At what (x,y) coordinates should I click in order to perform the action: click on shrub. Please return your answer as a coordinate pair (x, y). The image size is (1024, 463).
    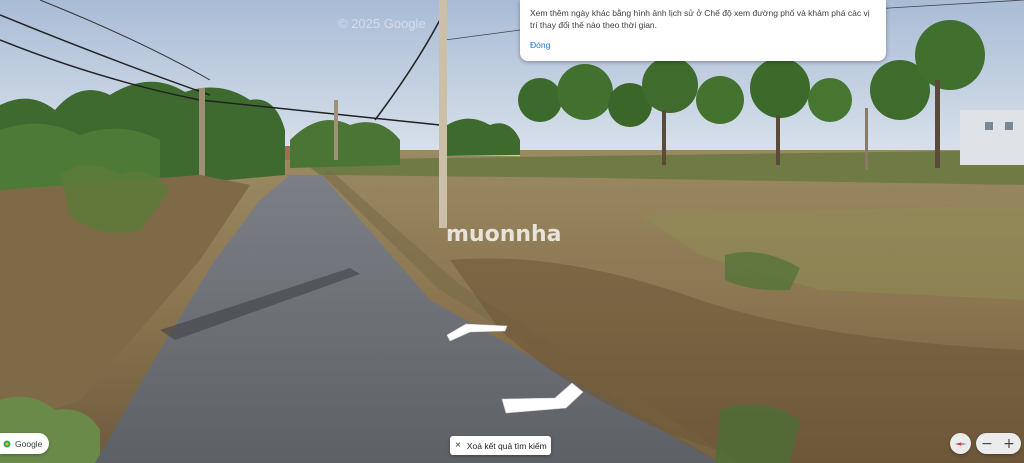
    Looking at the image, I should click on (757, 433).